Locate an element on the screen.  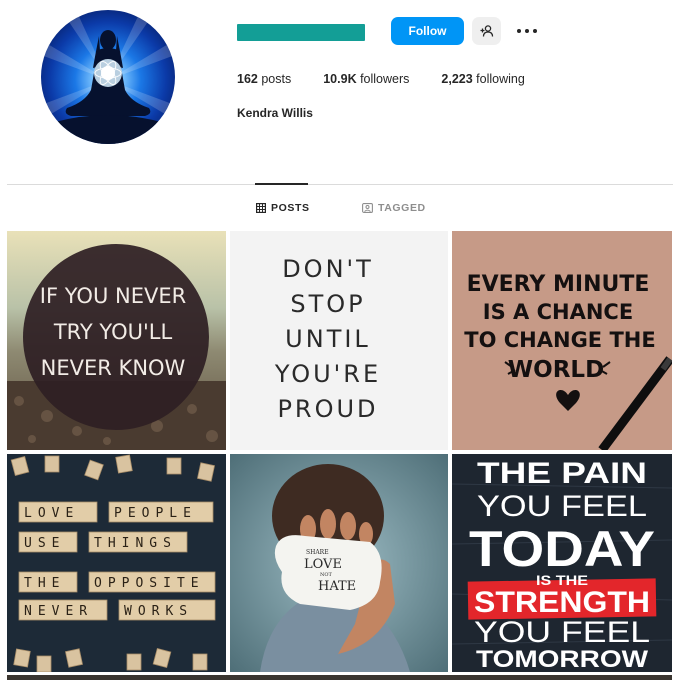
post-3-line-2: IS A CHANCE is located at coordinates (558, 312).